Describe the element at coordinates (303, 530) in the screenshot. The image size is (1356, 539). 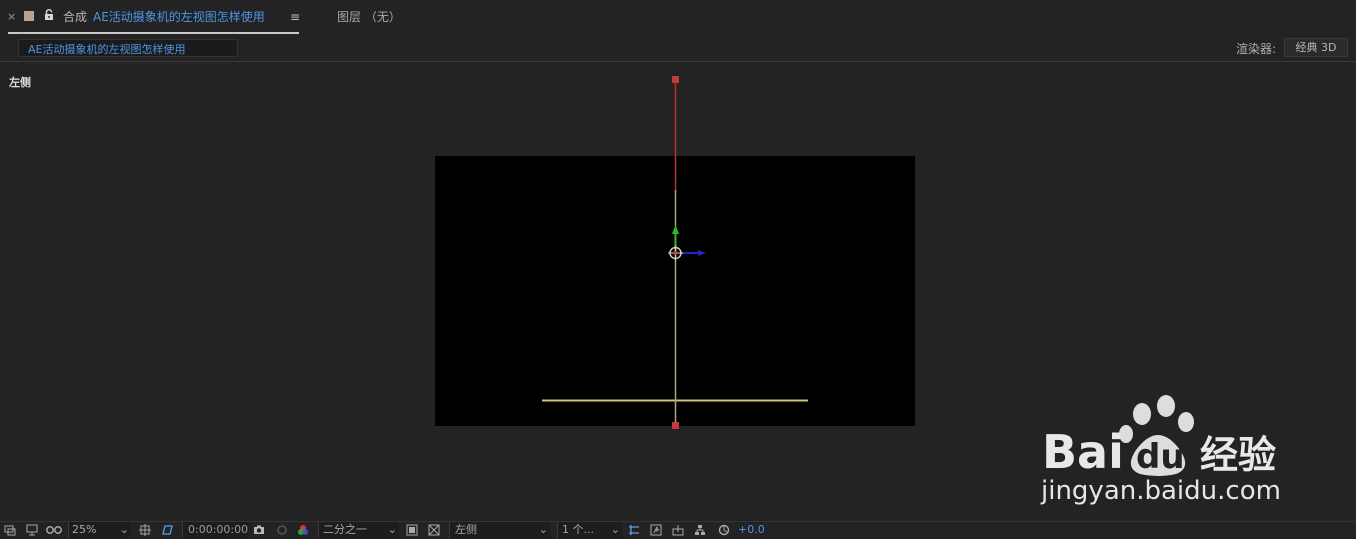
I see `channel-icon` at that location.